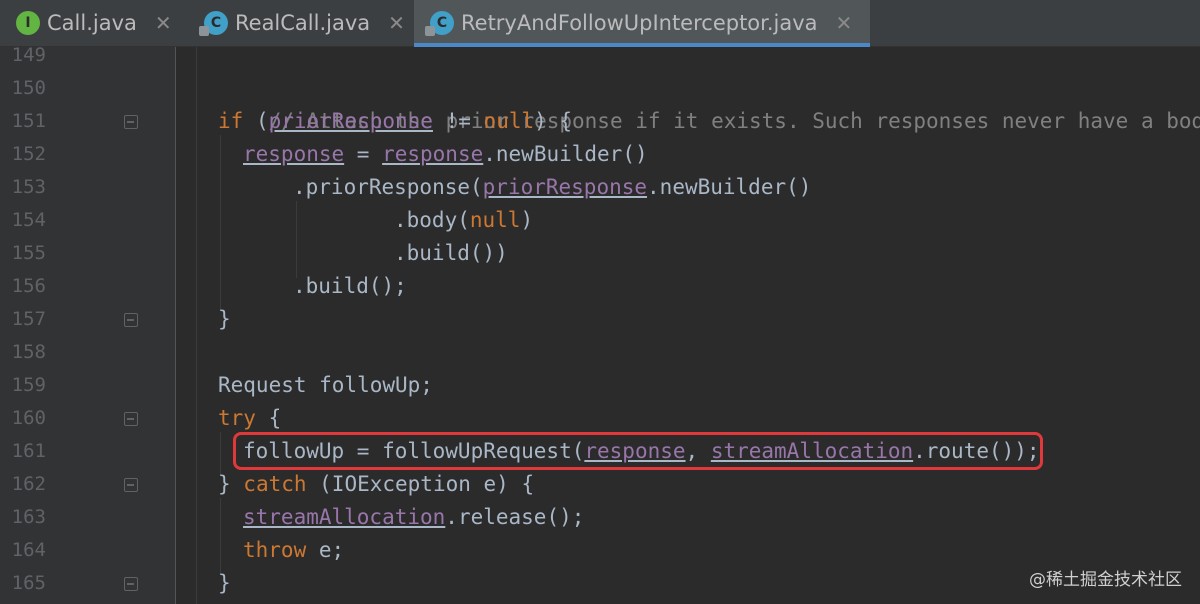 The width and height of the screenshot is (1200, 604). I want to click on tab-label: Call.java, so click(92, 23).